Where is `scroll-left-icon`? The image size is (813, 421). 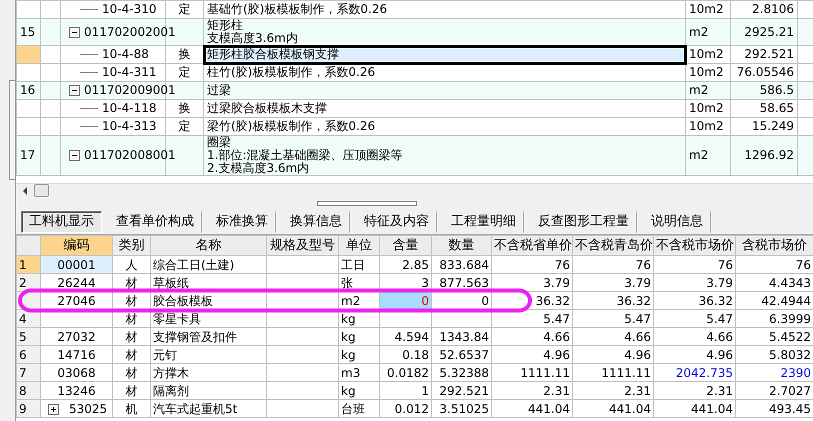
scroll-left-icon is located at coordinates (25, 190).